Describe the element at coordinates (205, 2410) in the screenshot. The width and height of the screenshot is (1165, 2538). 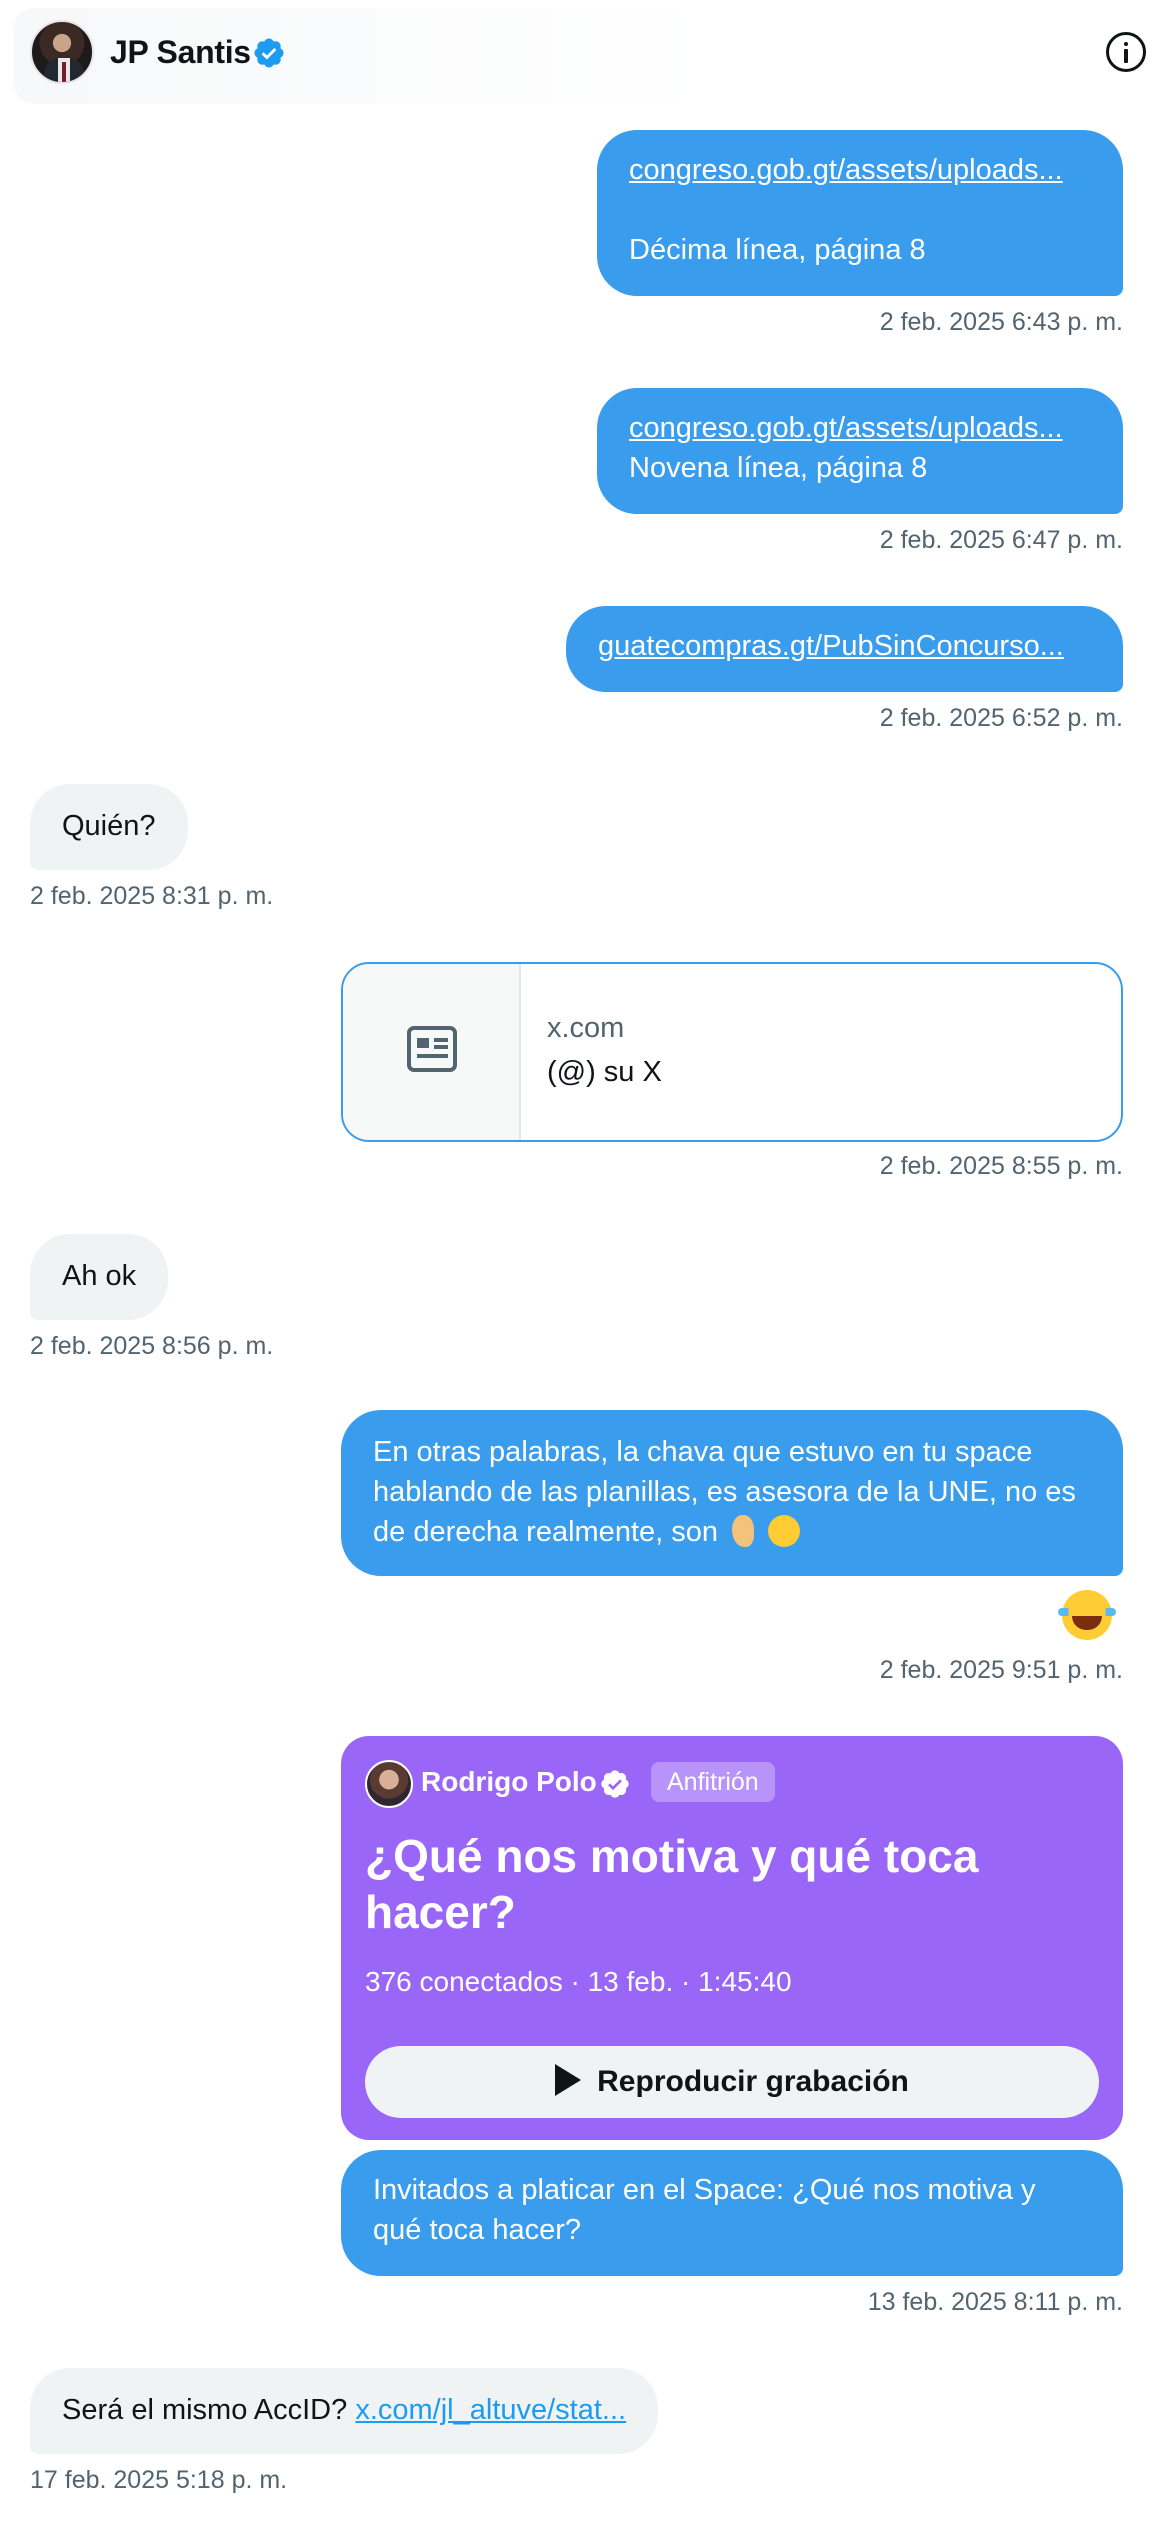
I see `message-text: Será el mismo AccID?` at that location.